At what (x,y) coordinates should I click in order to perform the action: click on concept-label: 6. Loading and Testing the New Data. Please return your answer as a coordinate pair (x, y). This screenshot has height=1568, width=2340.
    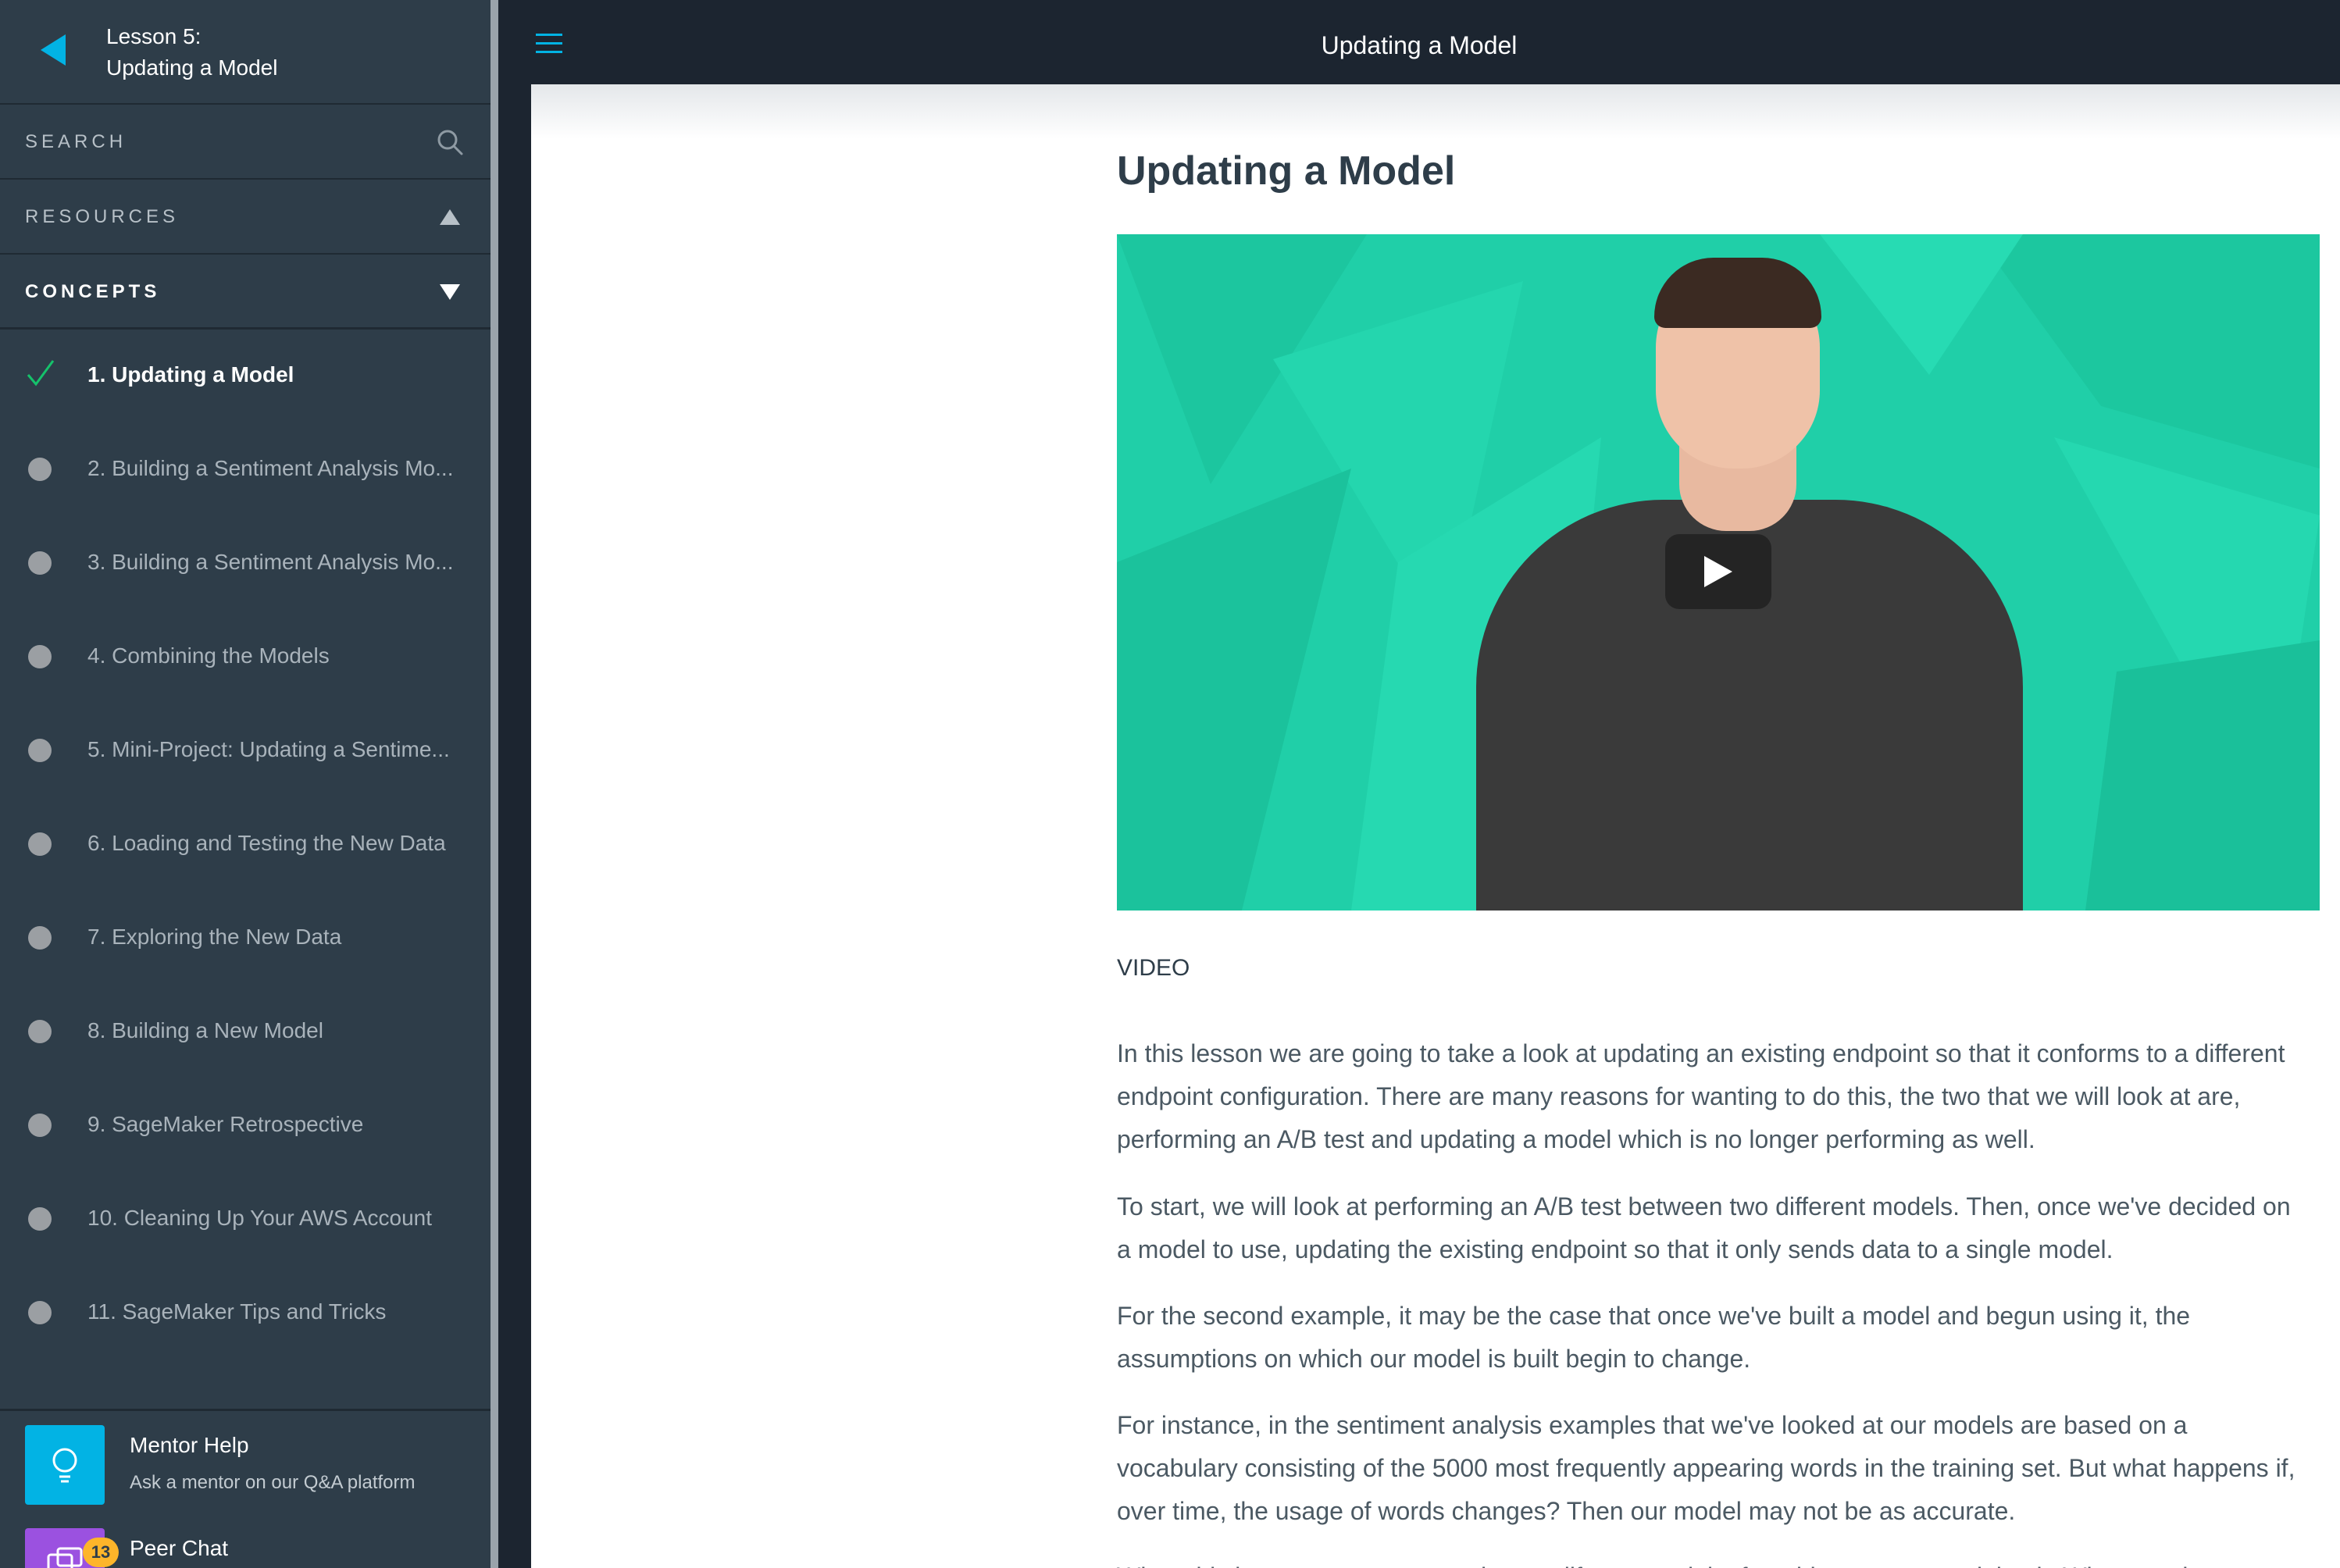
    Looking at the image, I should click on (266, 843).